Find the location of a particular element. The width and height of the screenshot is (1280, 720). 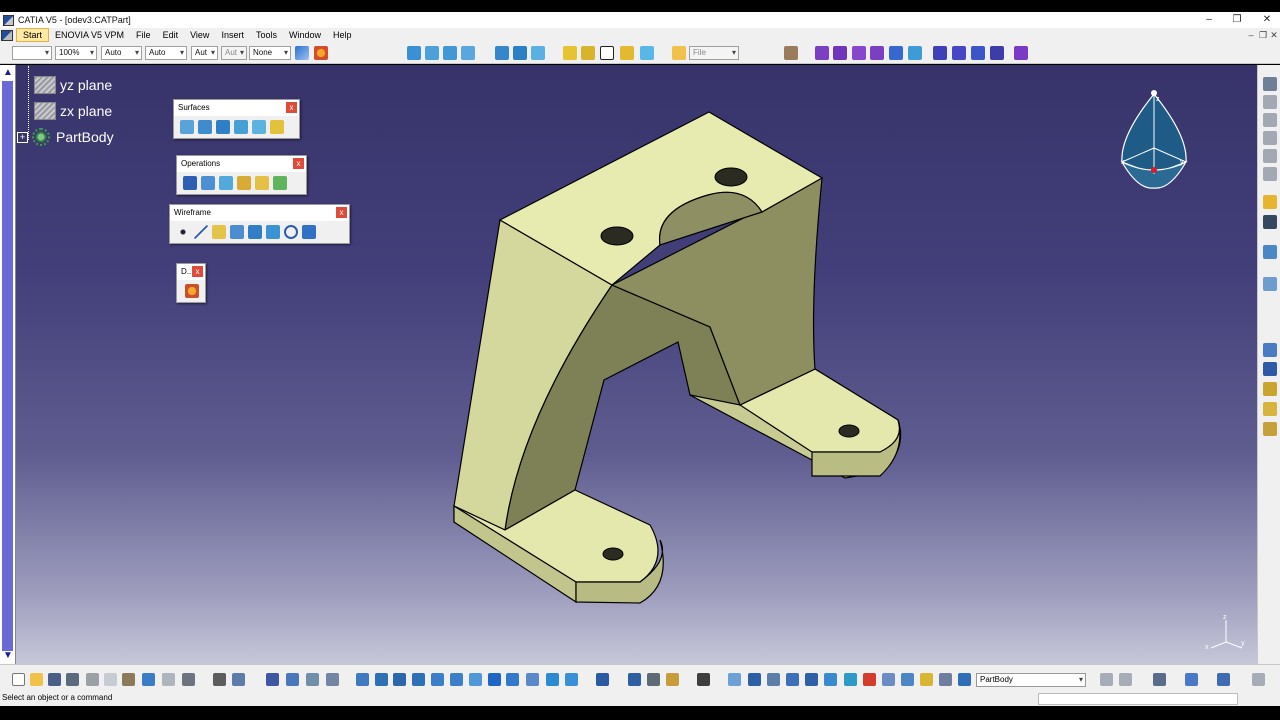

loft-surface-icon is located at coordinates (277, 127).